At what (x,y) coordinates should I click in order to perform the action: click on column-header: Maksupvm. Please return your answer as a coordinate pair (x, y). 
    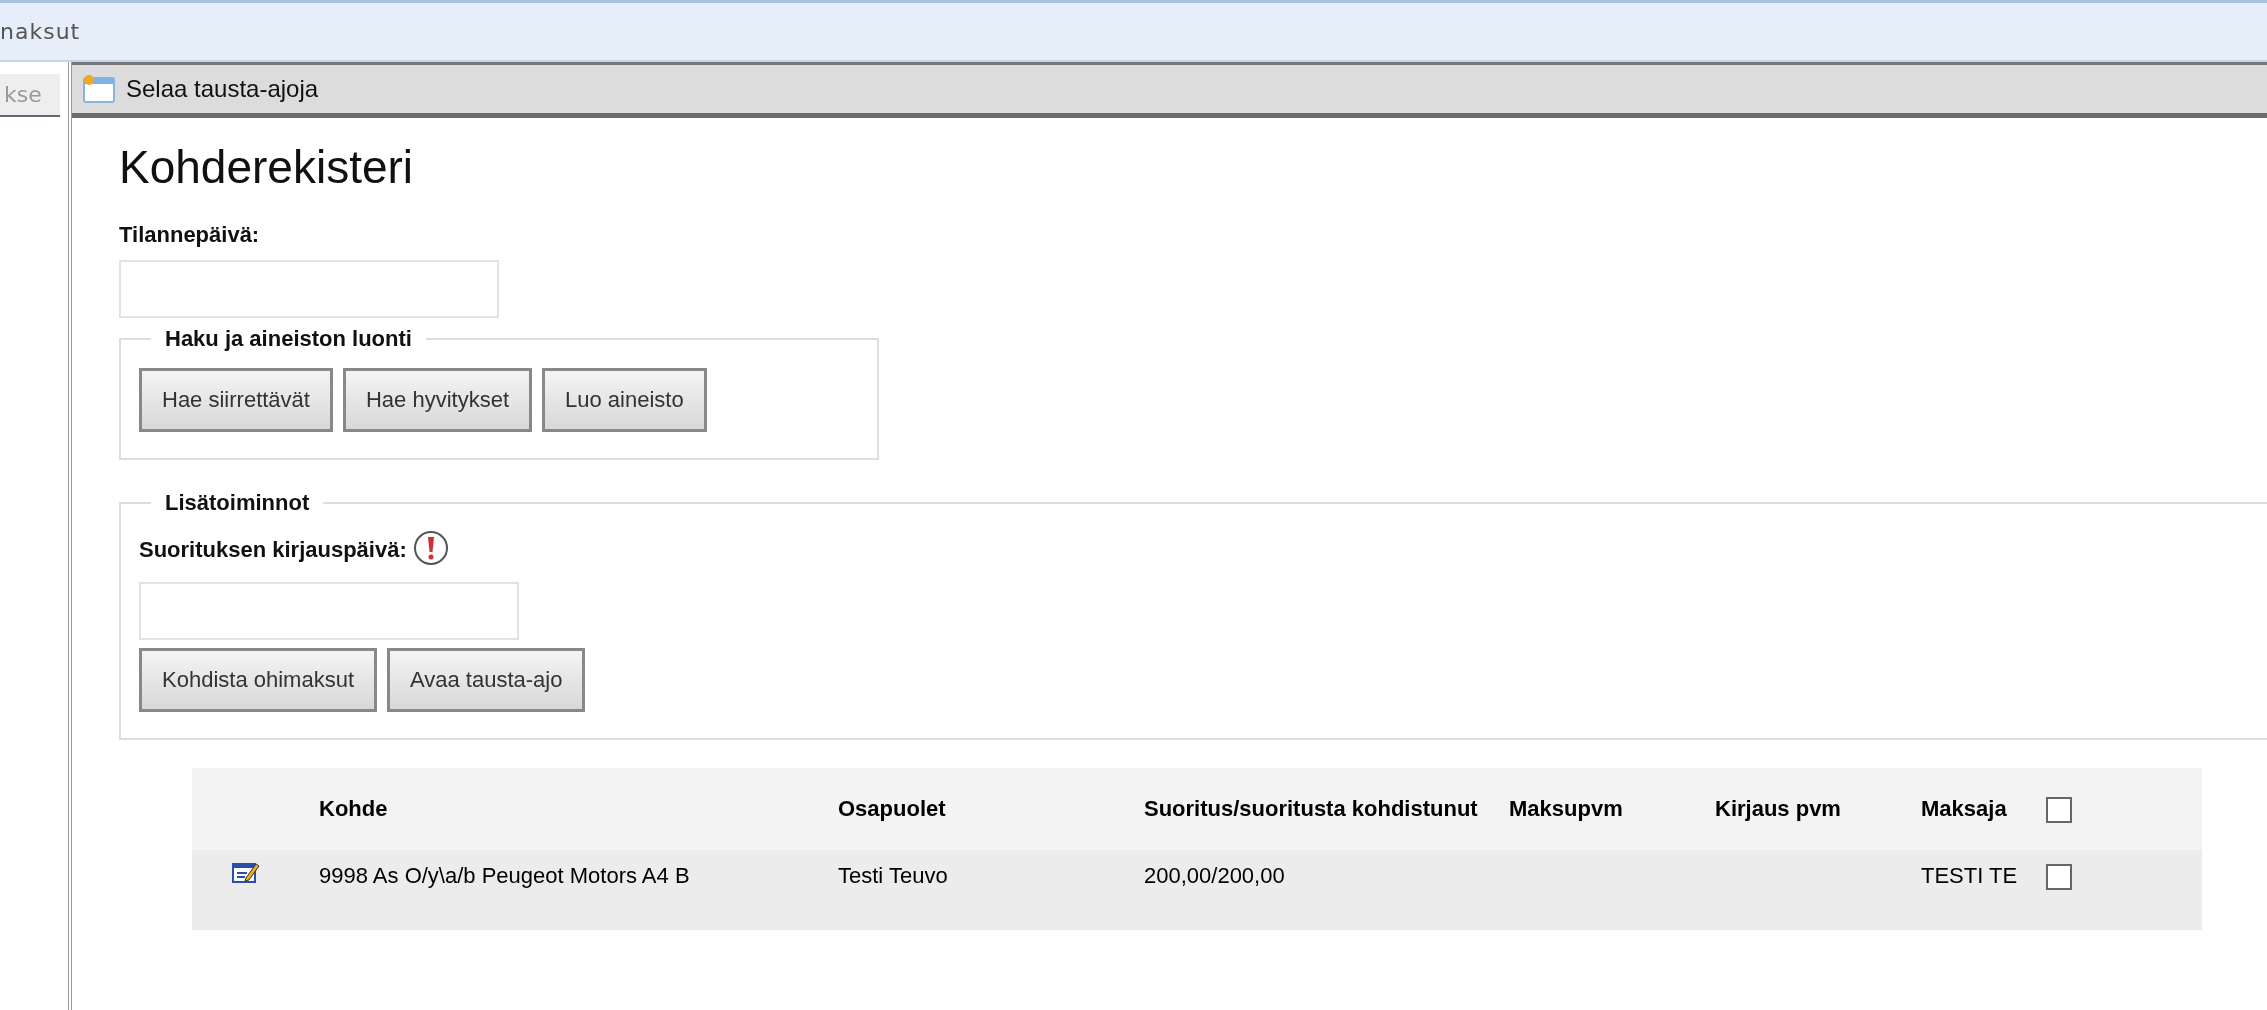
    Looking at the image, I should click on (1566, 809).